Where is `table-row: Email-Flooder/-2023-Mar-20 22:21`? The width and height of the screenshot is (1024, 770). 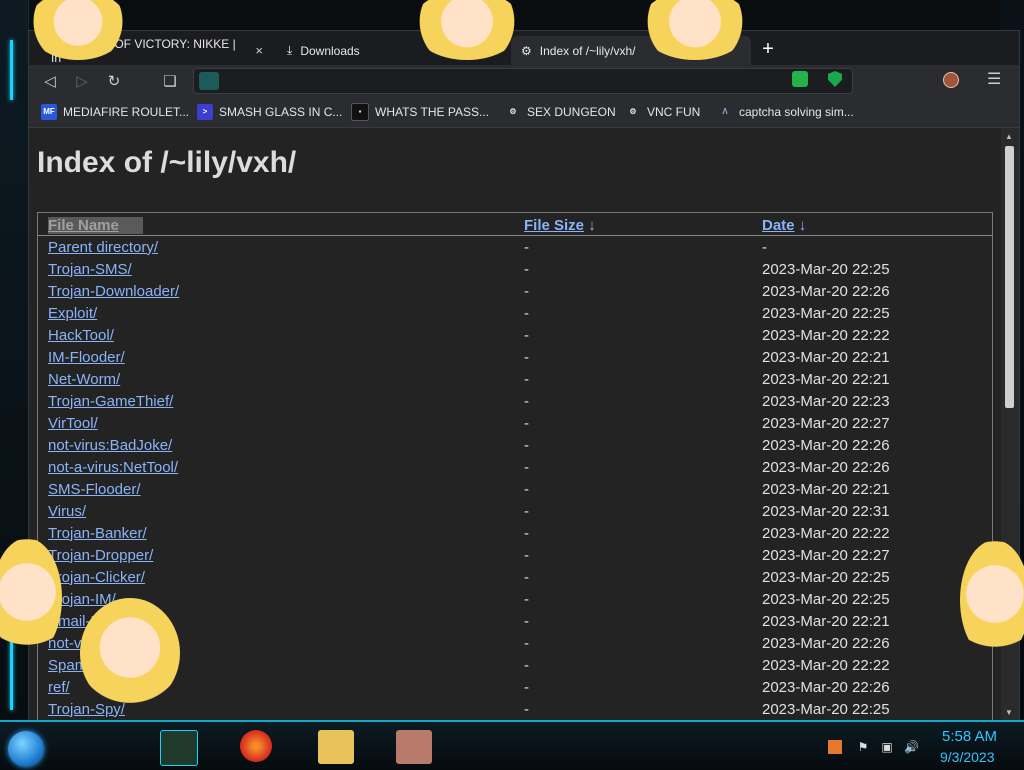 table-row: Email-Flooder/-2023-Mar-20 22:21 is located at coordinates (515, 621).